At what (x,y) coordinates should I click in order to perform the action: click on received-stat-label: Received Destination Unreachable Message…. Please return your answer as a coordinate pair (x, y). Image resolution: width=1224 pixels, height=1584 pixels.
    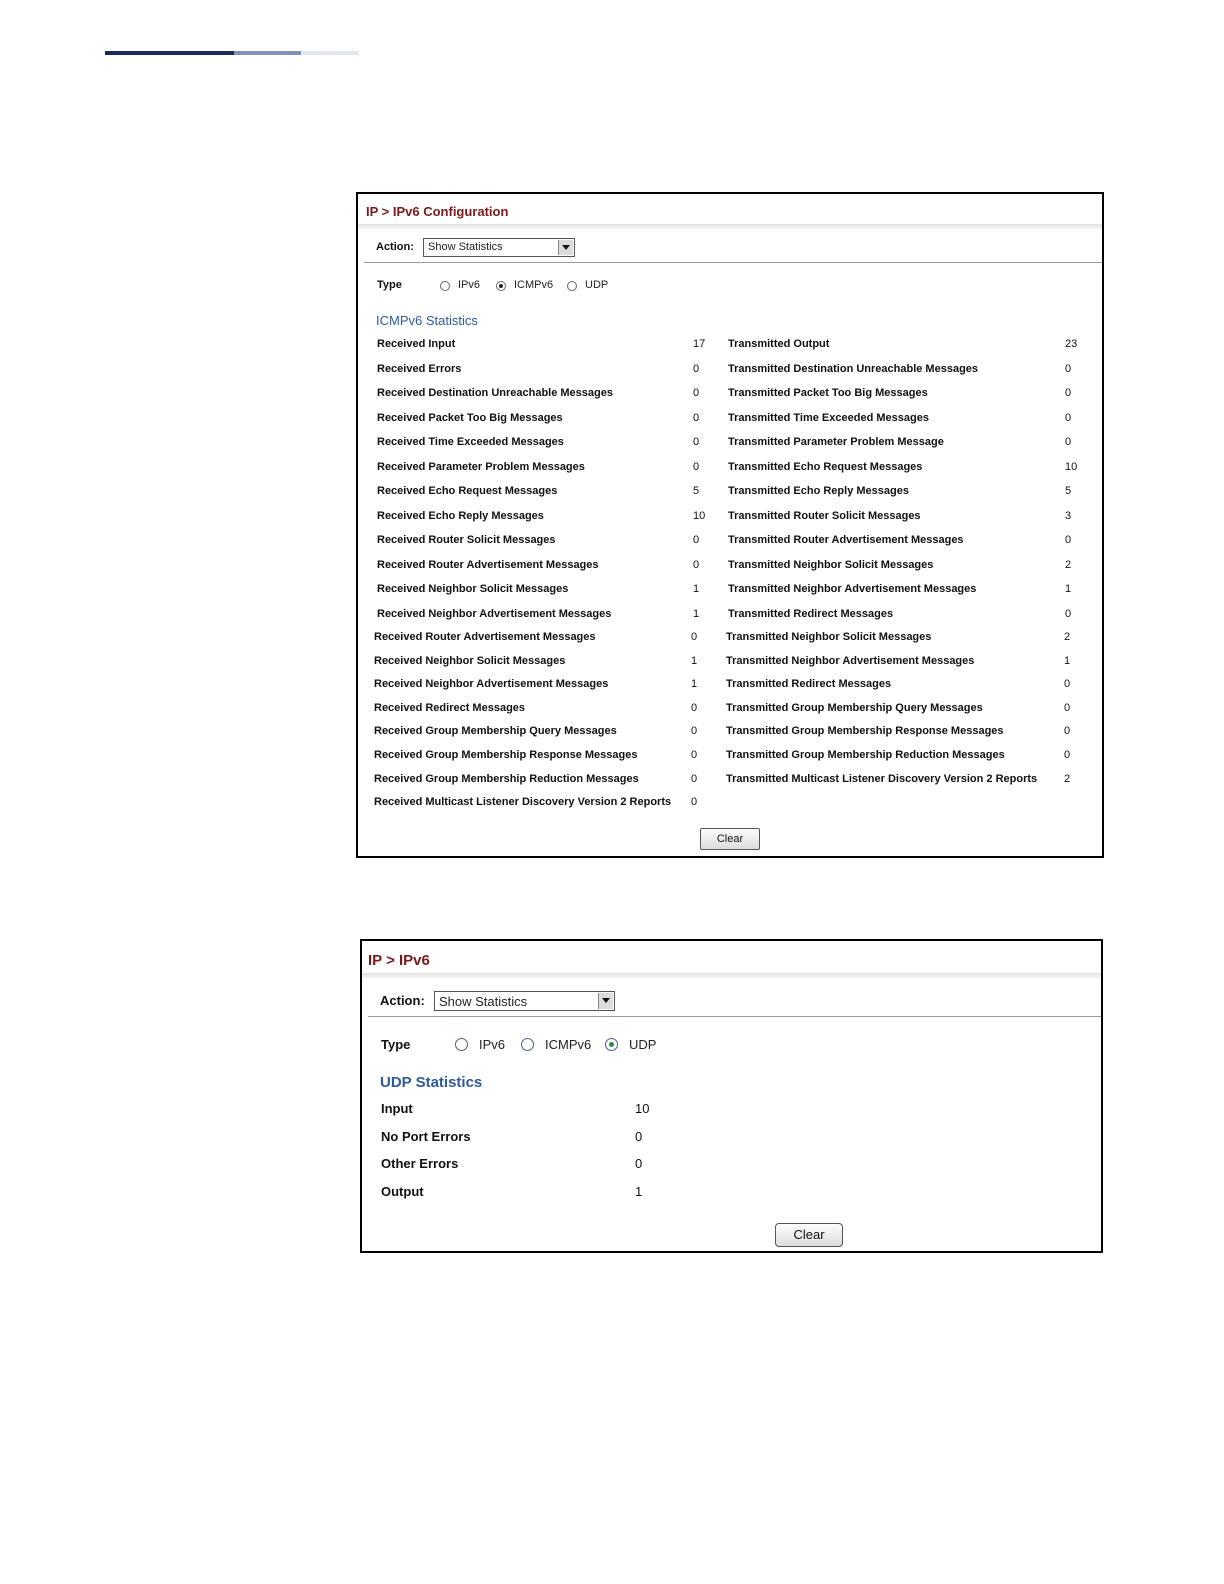
    Looking at the image, I should click on (495, 393).